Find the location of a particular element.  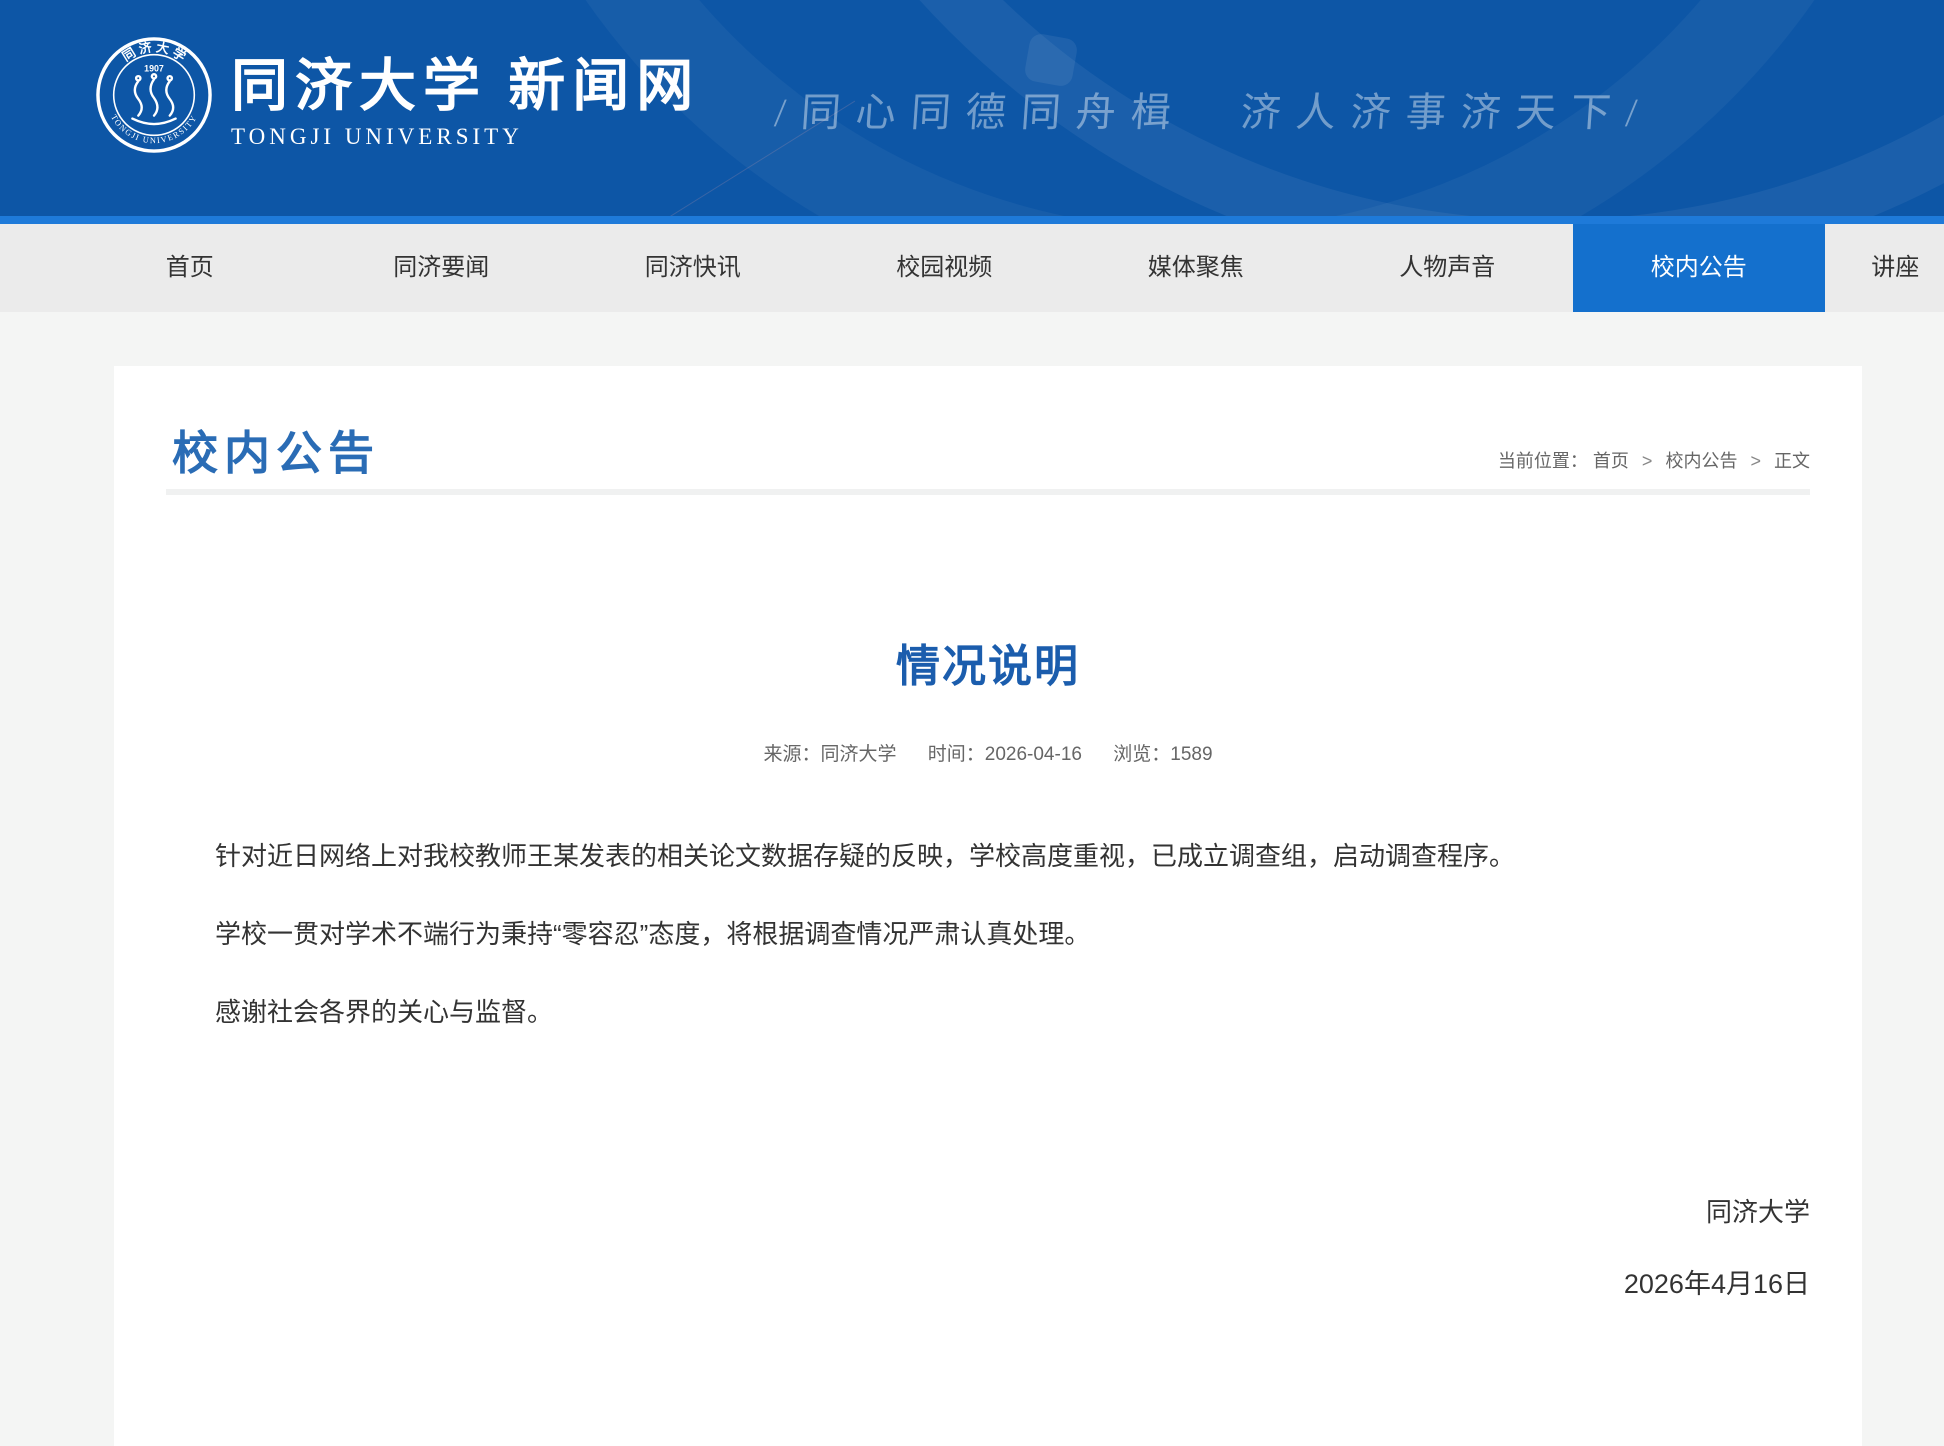

header-accent-strip is located at coordinates (972, 220).